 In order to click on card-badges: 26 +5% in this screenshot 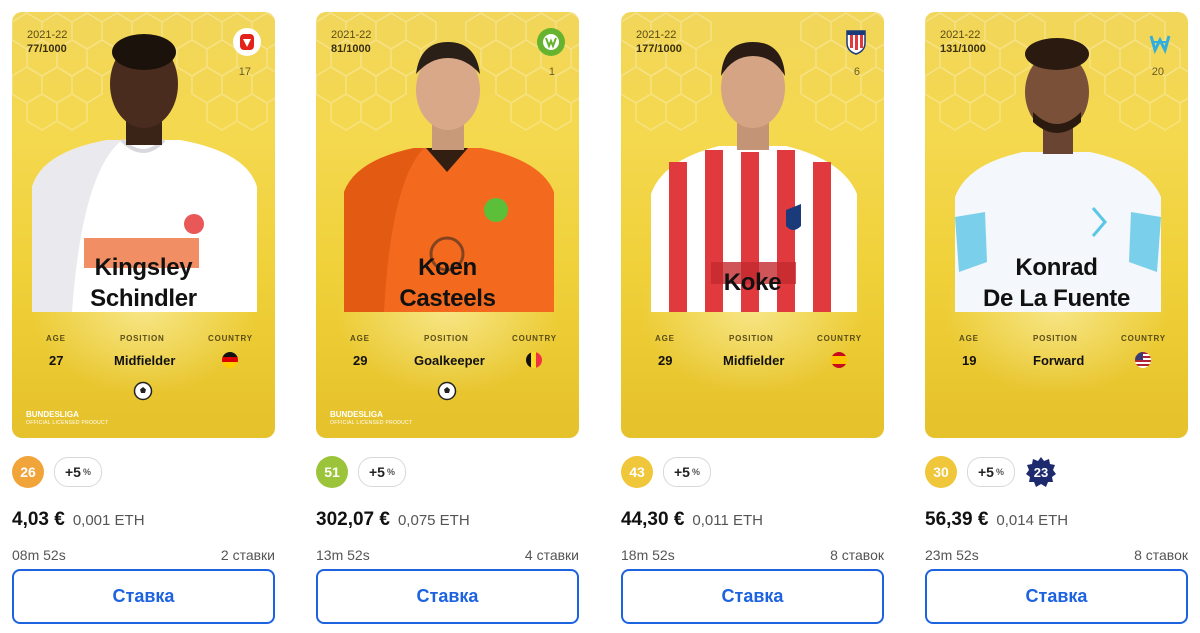, I will do `click(57, 472)`.